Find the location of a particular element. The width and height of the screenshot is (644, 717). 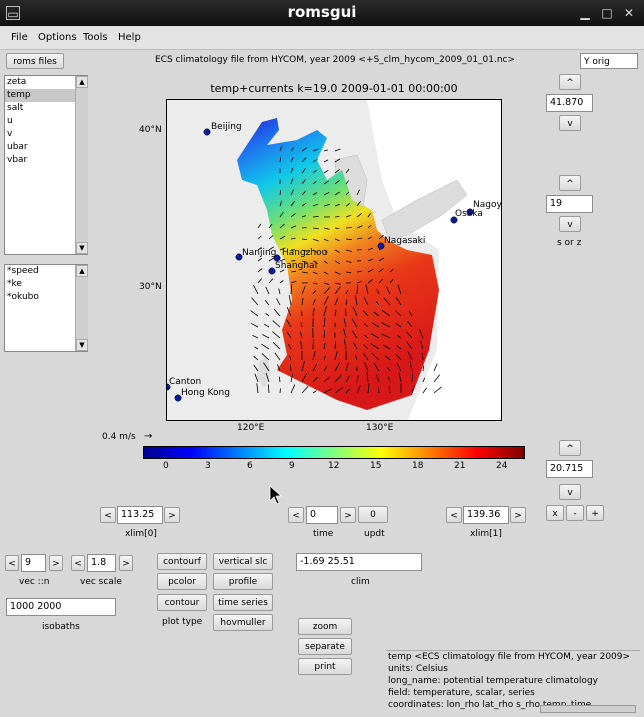

print-button: print is located at coordinates (325, 666).